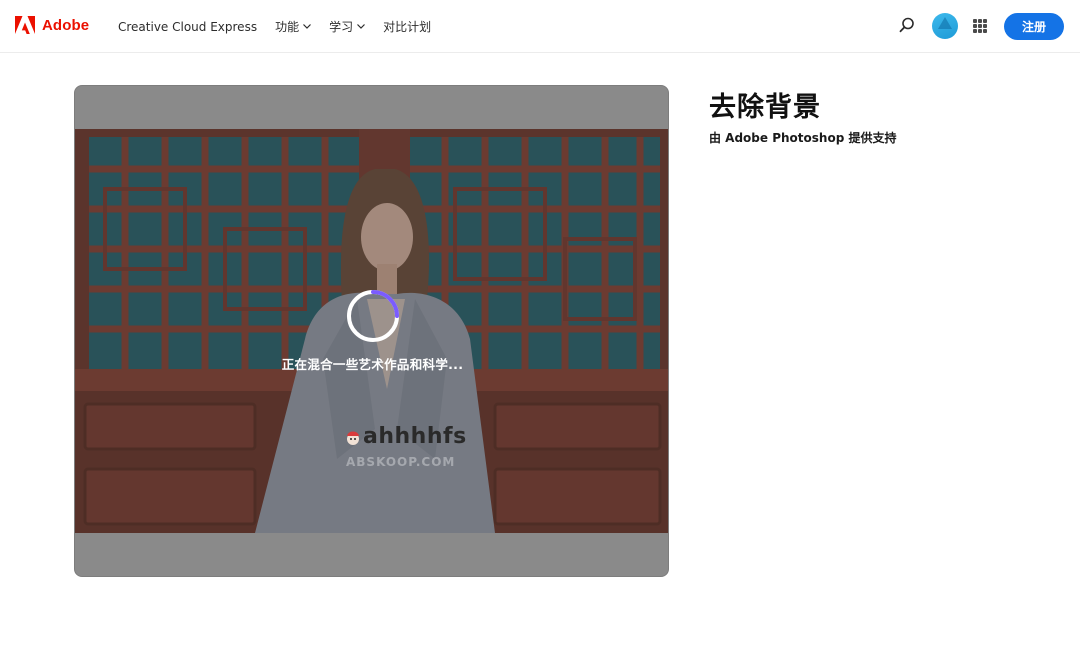 The image size is (1080, 658). Describe the element at coordinates (975, 21) in the screenshot. I see `apps-grid-icon` at that location.